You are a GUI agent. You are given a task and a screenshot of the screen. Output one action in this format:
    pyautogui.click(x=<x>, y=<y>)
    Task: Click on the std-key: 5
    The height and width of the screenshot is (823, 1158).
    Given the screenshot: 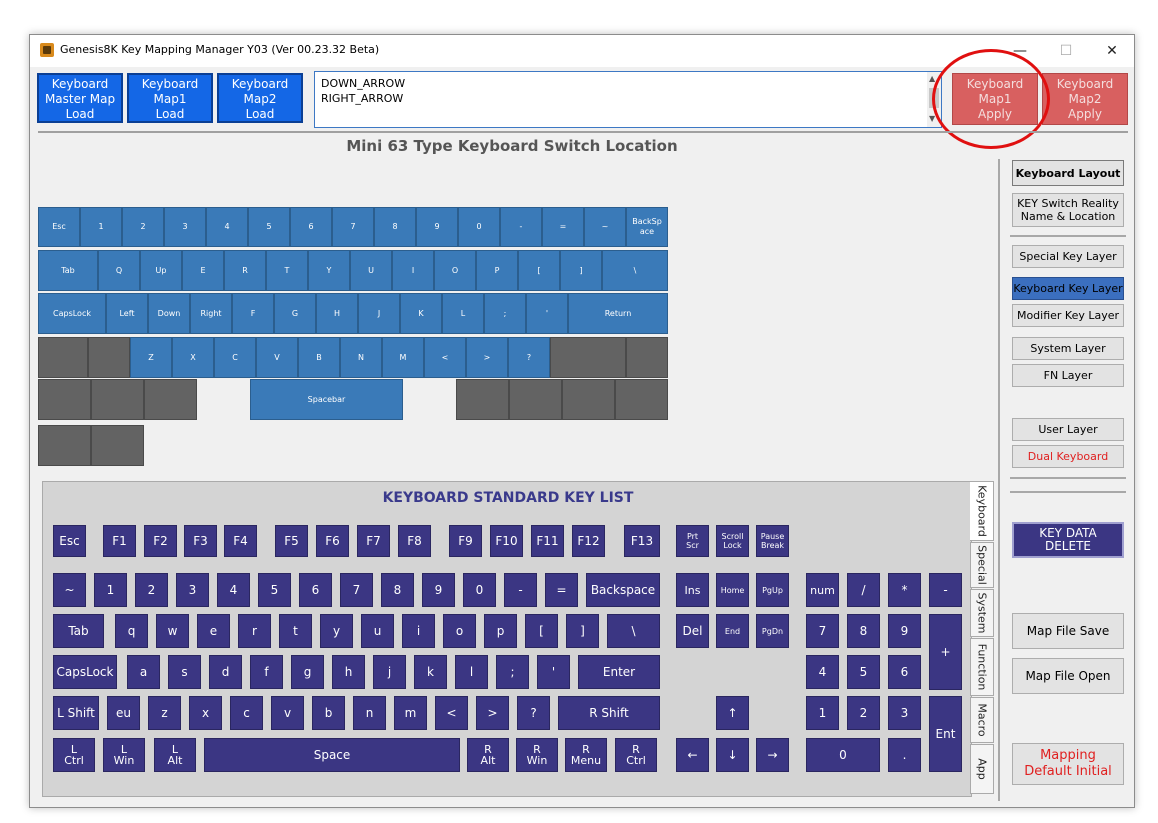 What is the action you would take?
    pyautogui.click(x=274, y=590)
    